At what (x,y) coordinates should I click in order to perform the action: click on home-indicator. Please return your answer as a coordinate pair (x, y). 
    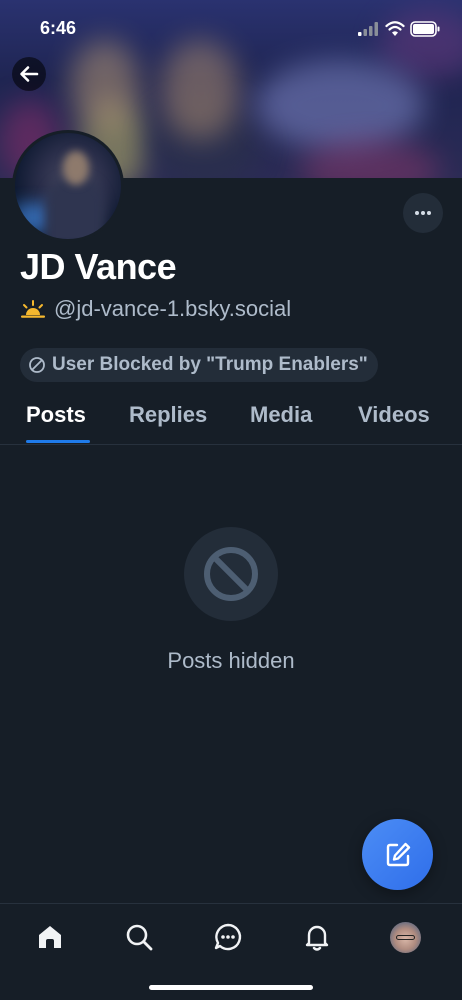
    Looking at the image, I should click on (231, 987).